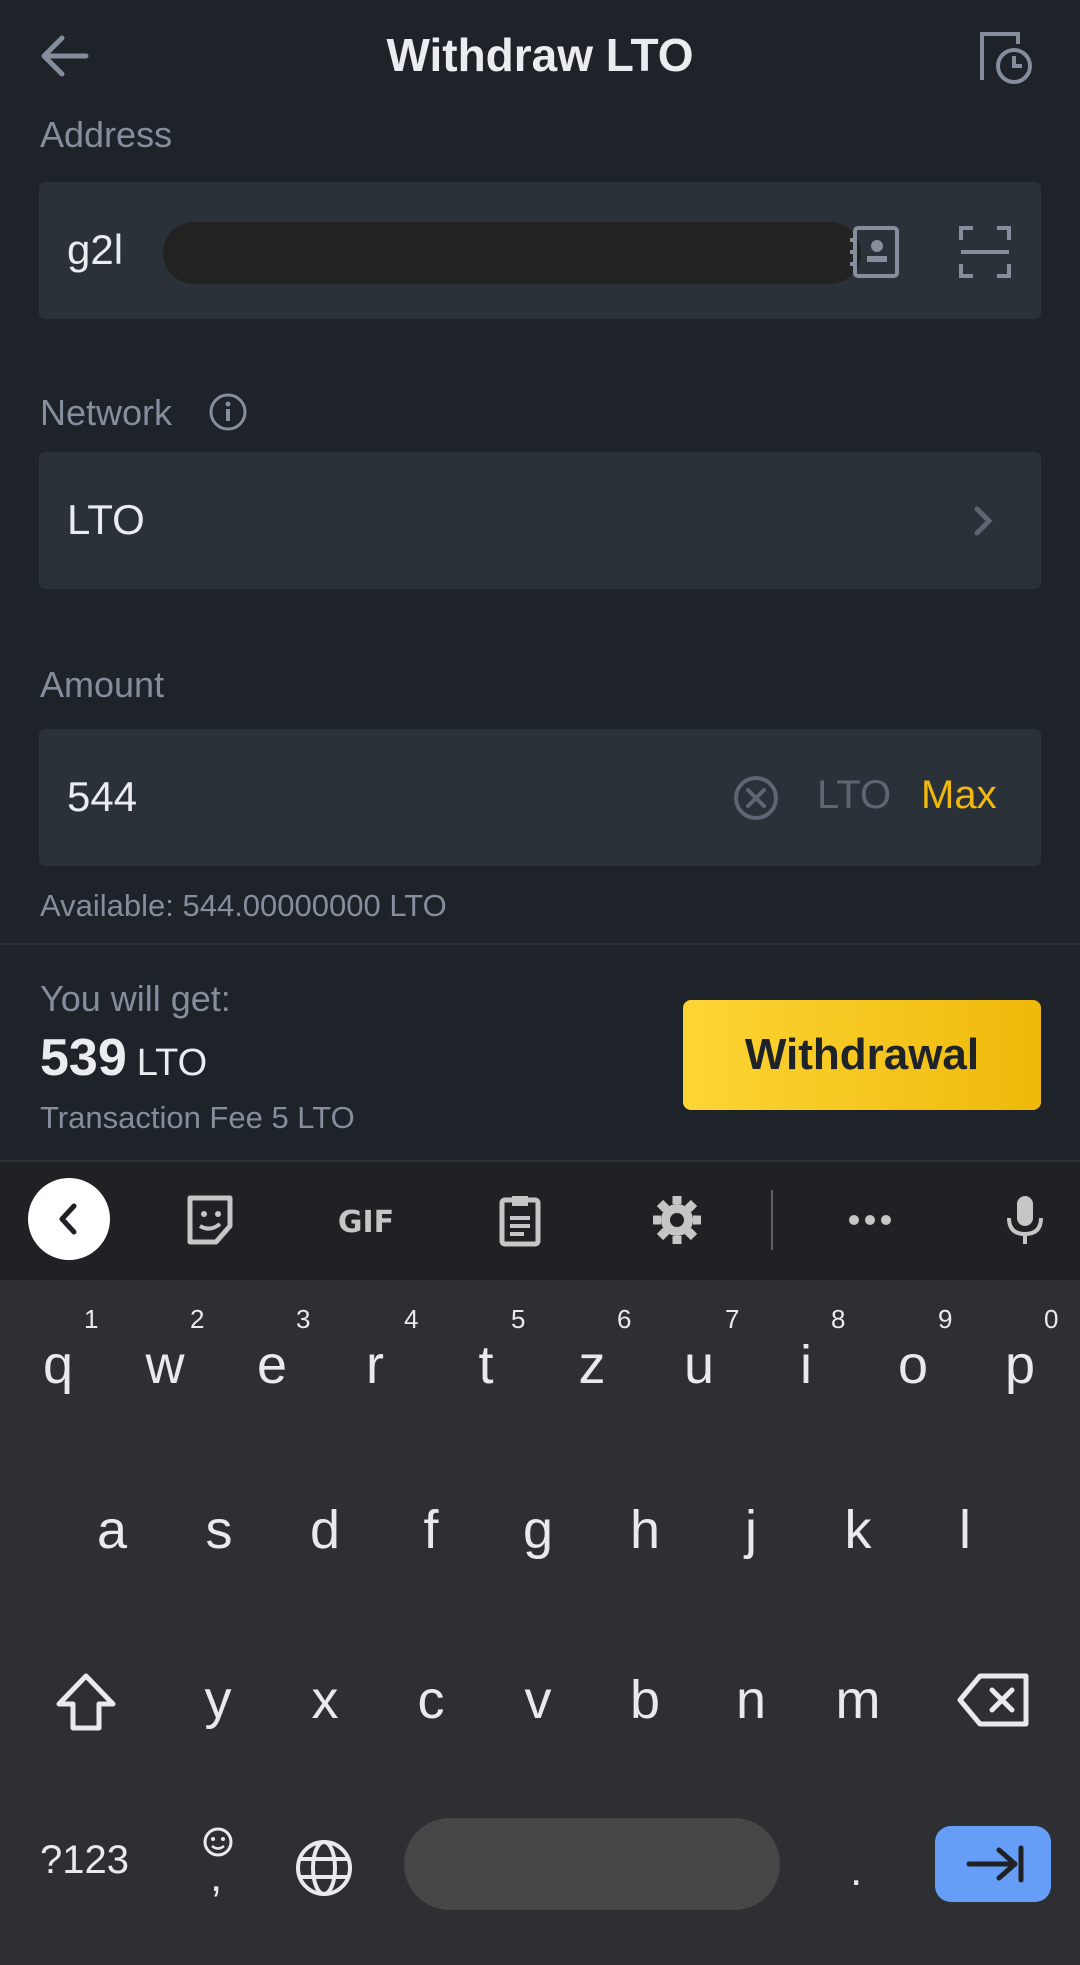 The width and height of the screenshot is (1080, 1965). I want to click on address-book-icon, so click(875, 252).